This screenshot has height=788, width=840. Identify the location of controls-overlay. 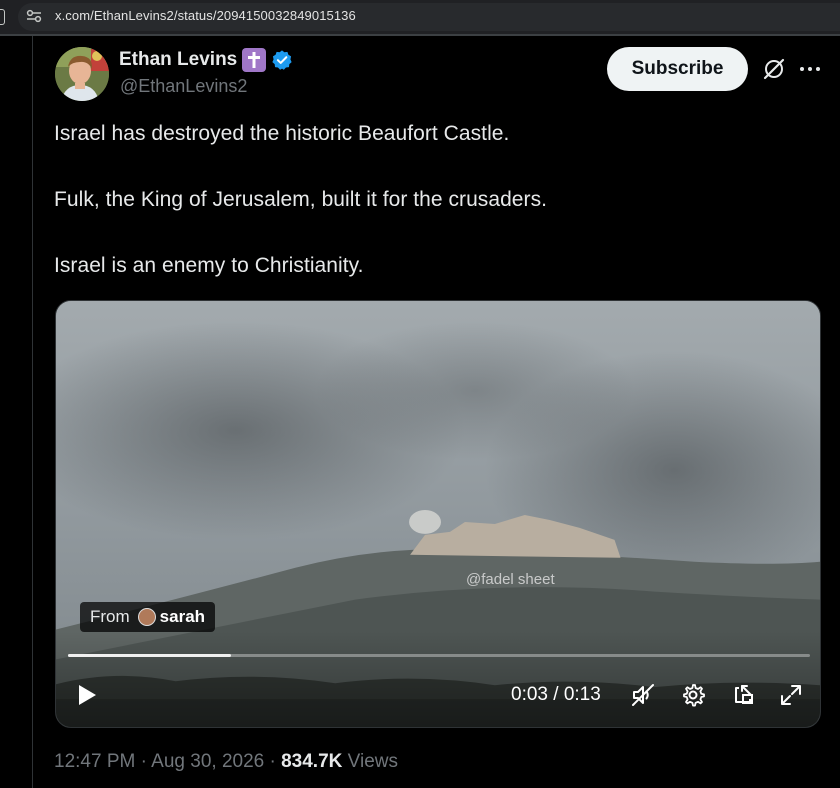
(438, 679).